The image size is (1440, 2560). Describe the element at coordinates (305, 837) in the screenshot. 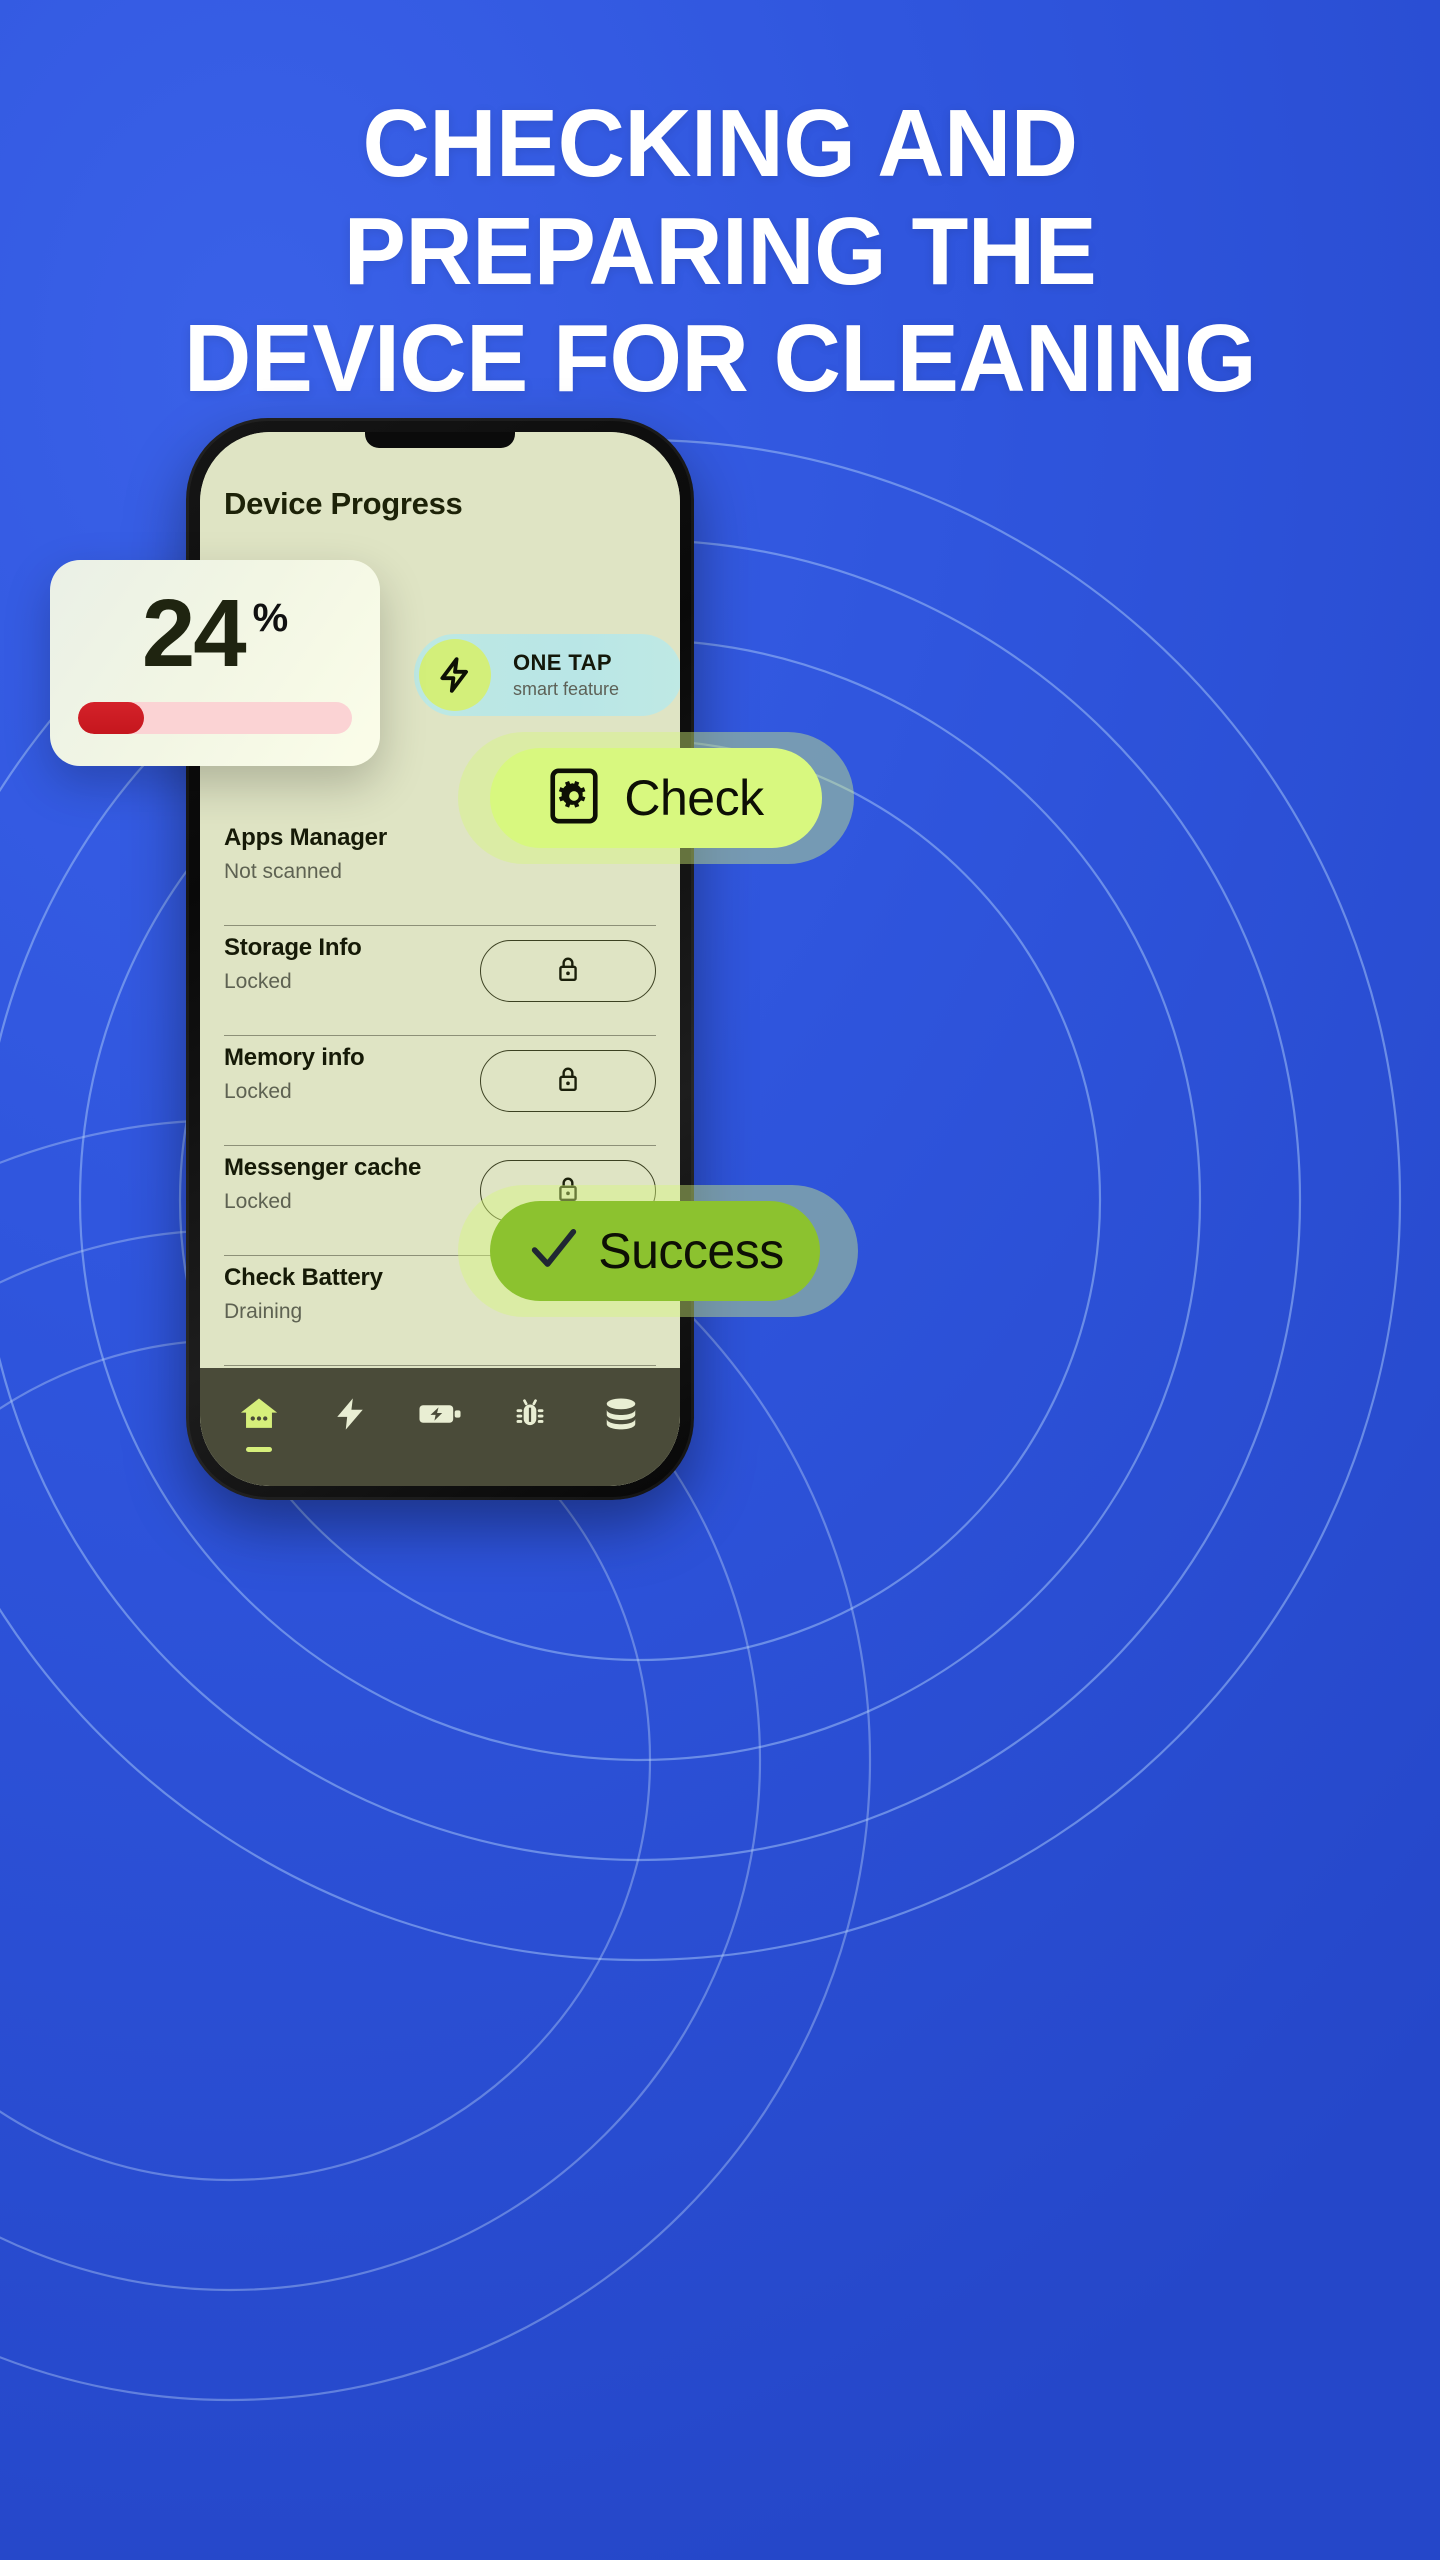

I see `task-label: Apps Manager` at that location.